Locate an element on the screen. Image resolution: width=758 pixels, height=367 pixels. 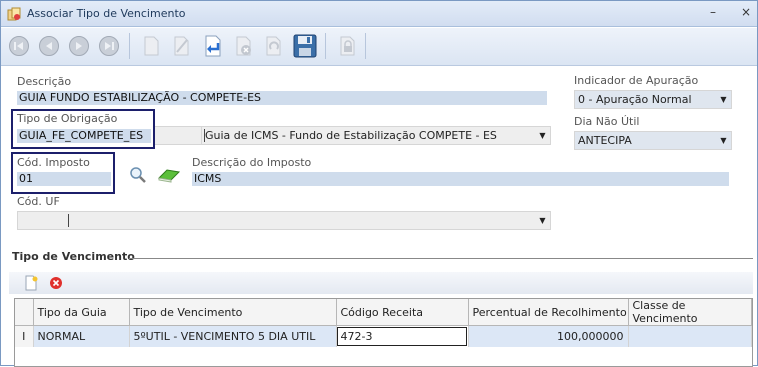
next-record-button is located at coordinates (79, 46).